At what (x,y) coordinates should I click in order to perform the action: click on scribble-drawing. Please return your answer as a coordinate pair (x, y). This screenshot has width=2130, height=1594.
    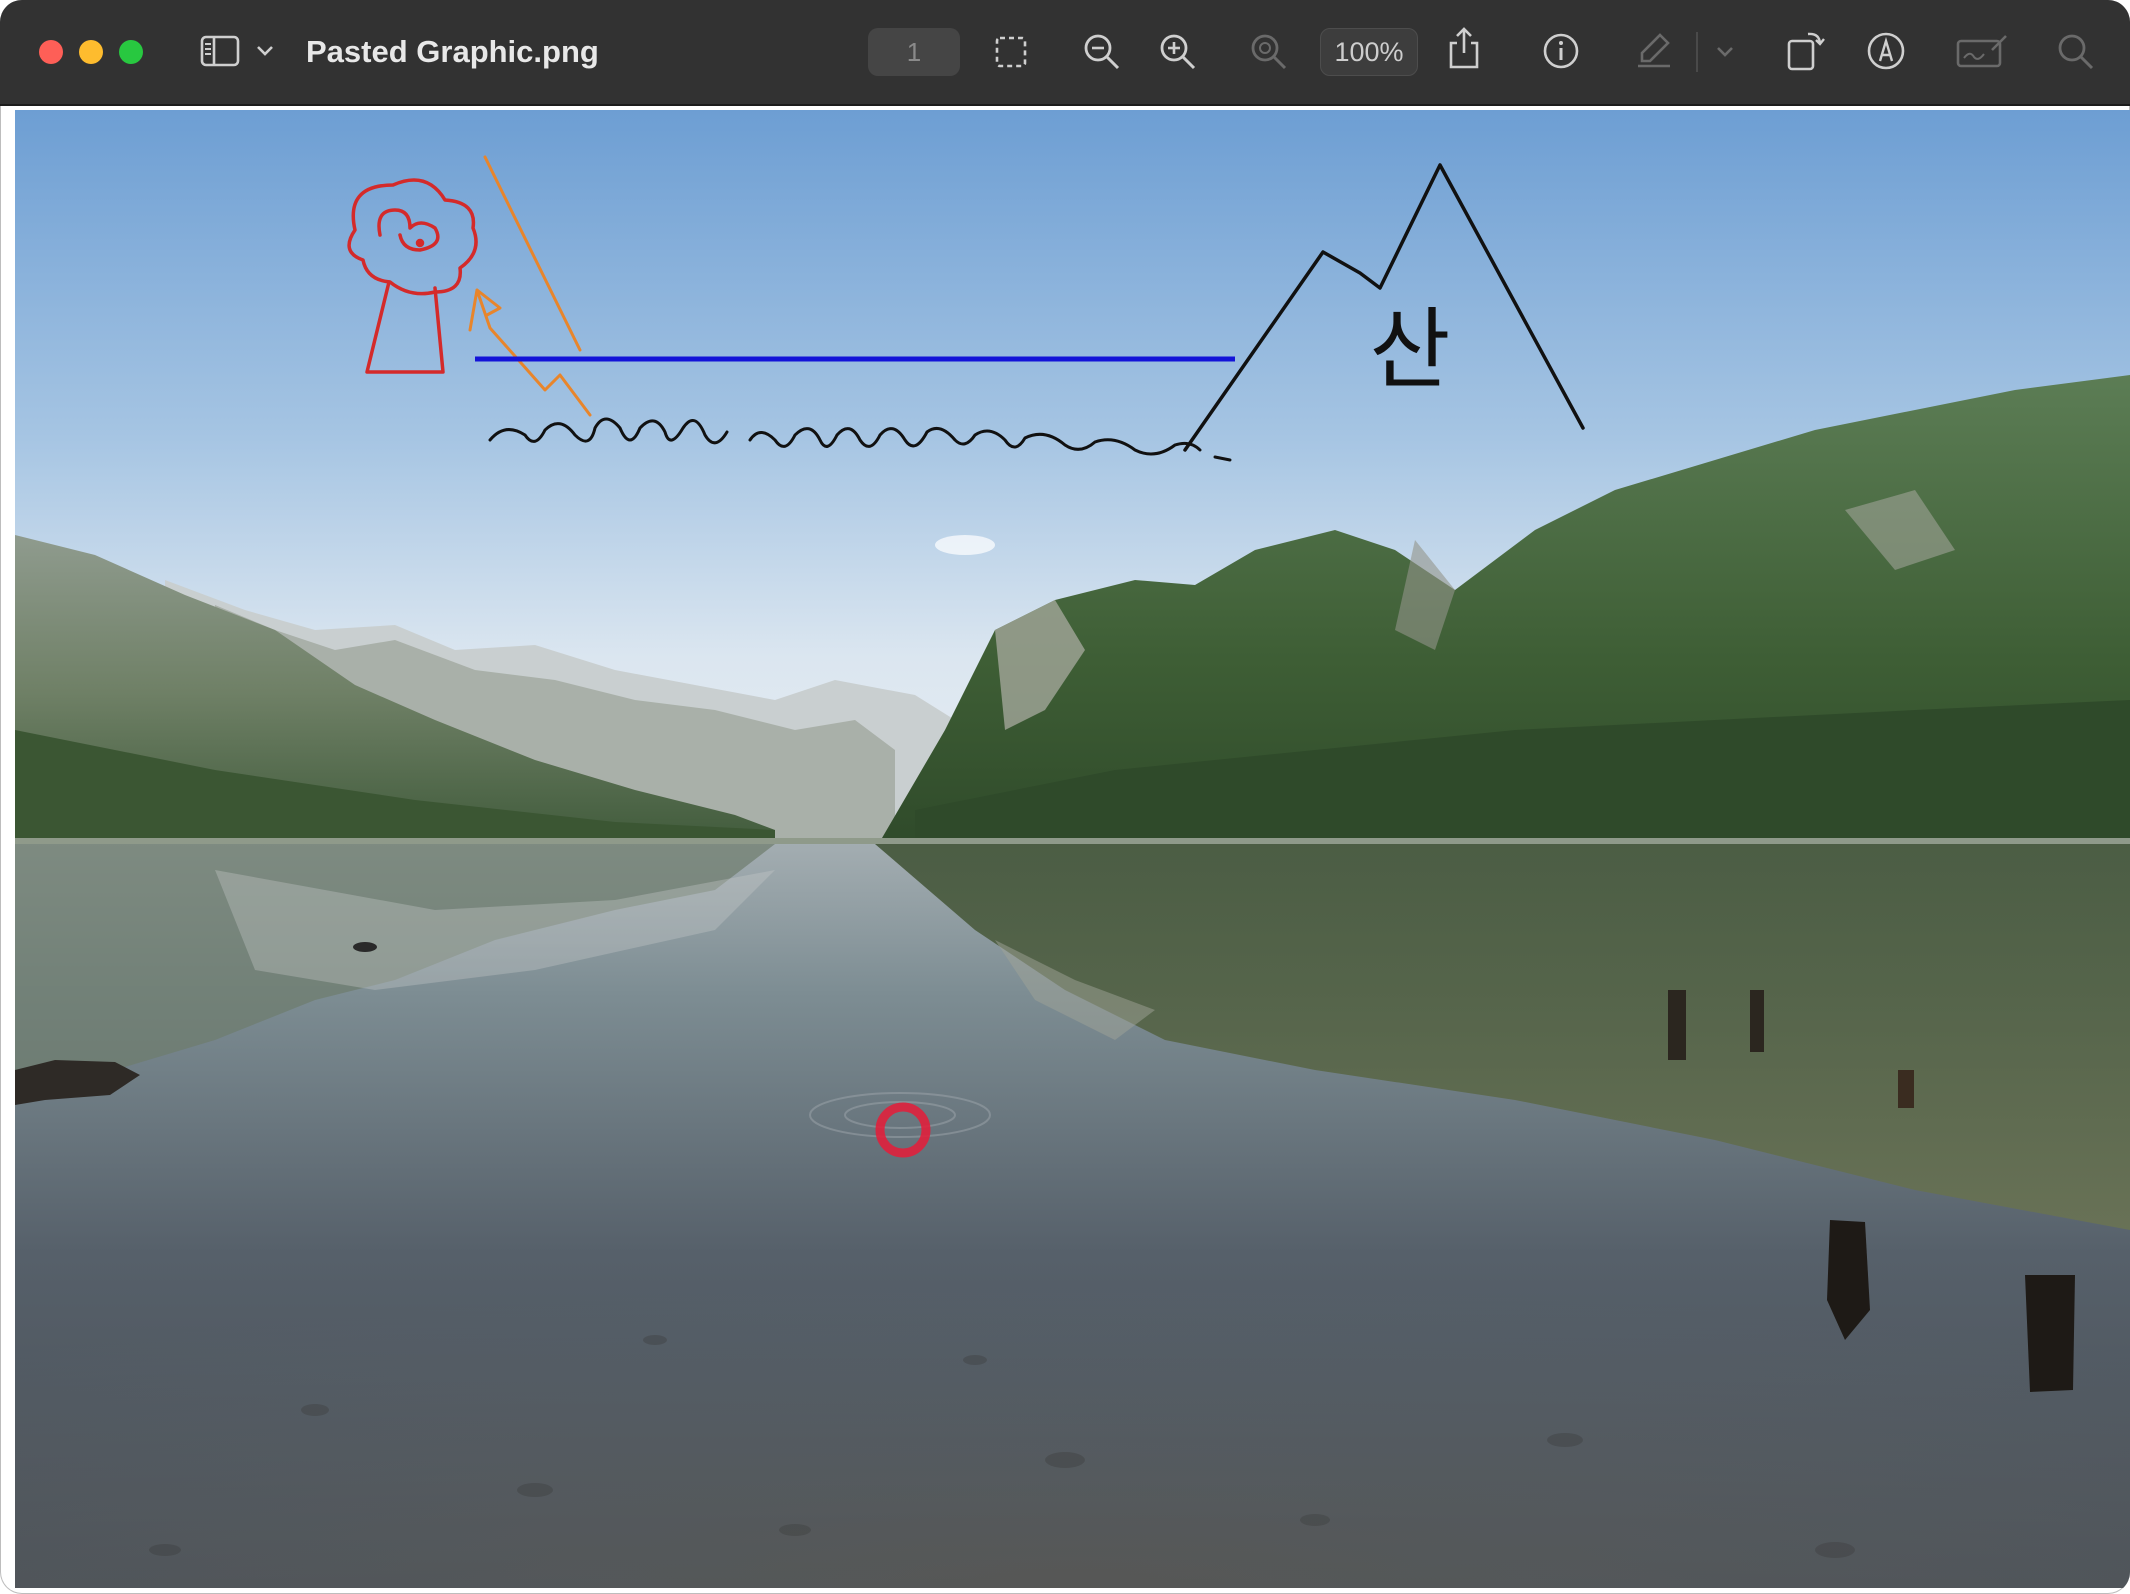
    Looking at the image, I should click on (860, 439).